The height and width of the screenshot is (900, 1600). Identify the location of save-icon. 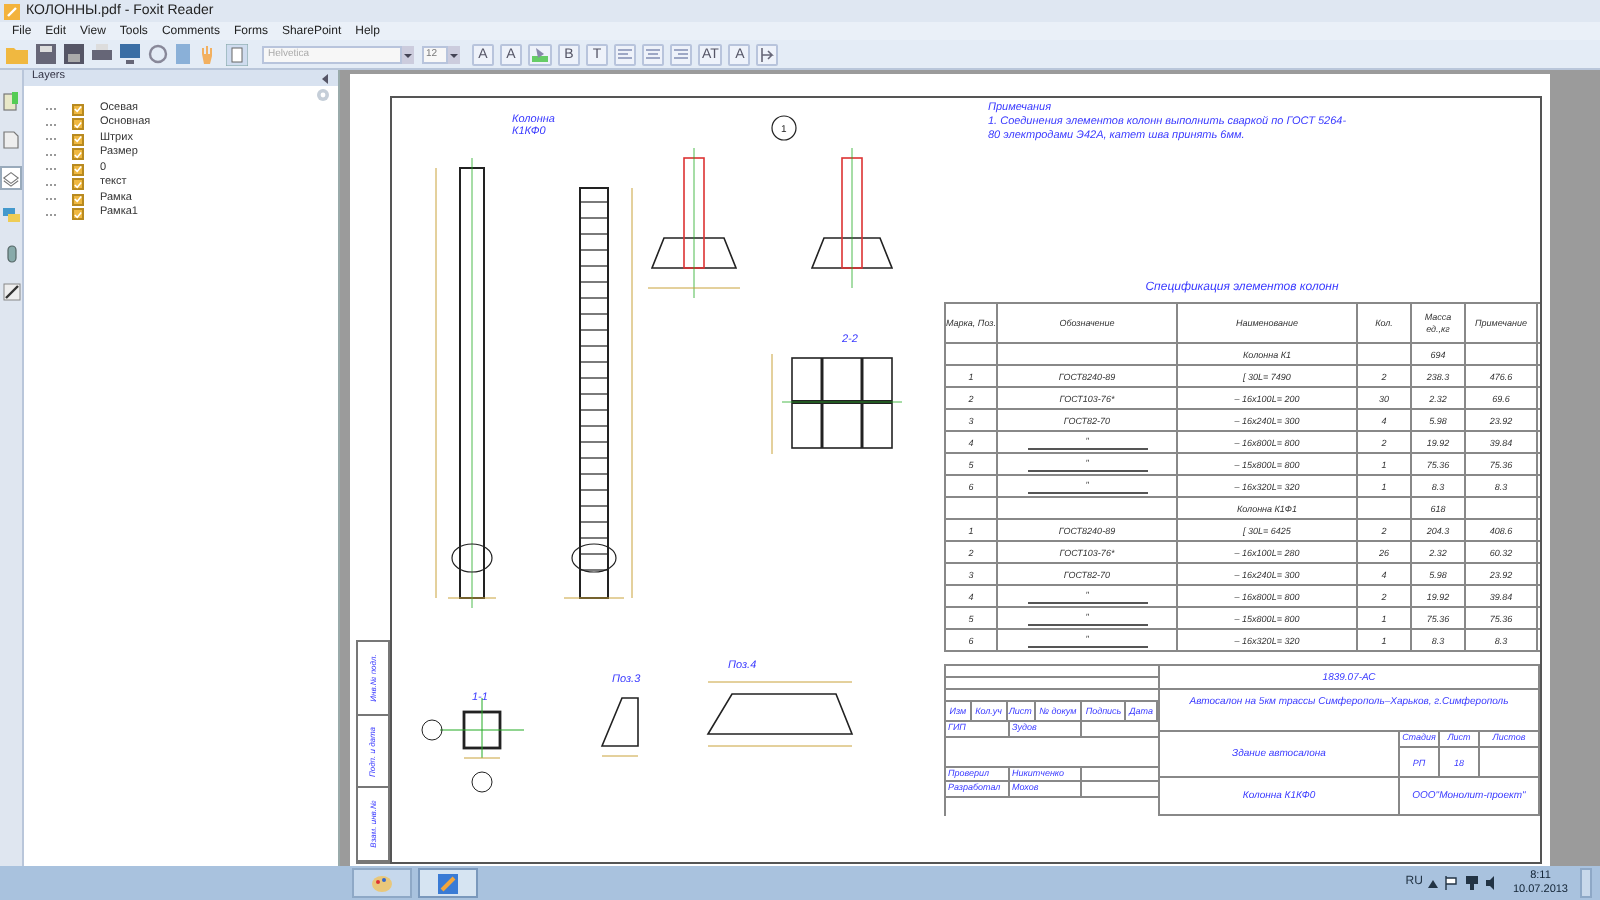
(46, 54).